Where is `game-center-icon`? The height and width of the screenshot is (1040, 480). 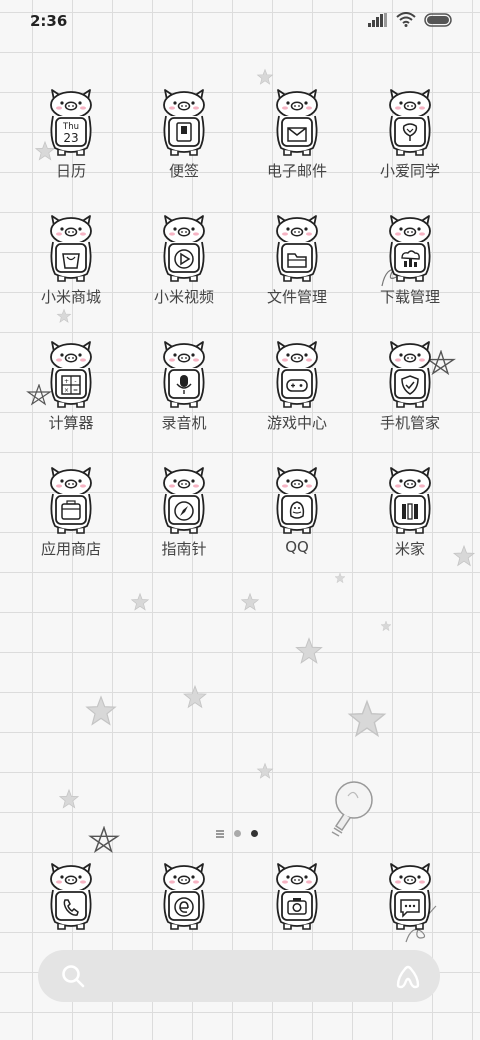
game-center-icon is located at coordinates (297, 375).